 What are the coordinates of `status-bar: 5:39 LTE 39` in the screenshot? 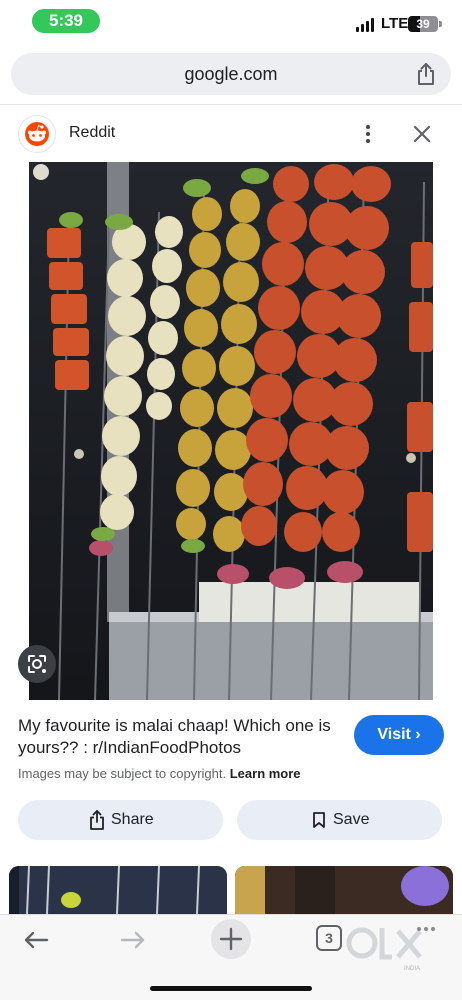 It's located at (231, 22).